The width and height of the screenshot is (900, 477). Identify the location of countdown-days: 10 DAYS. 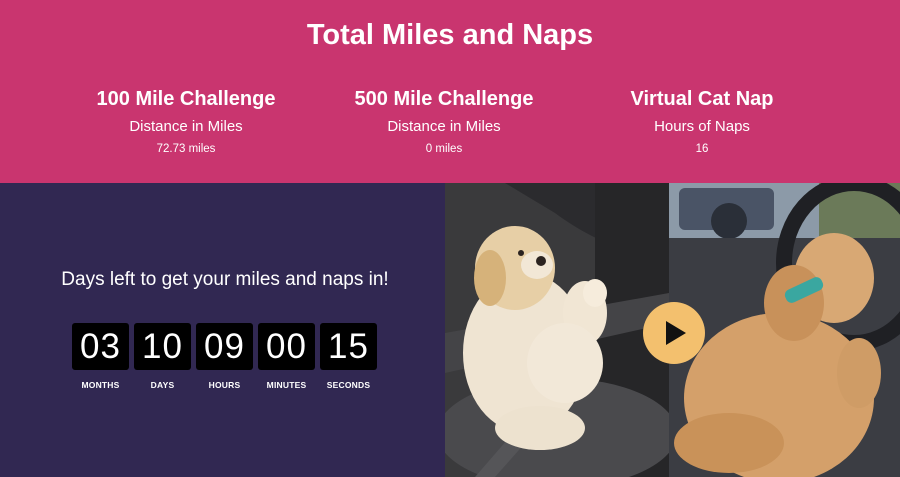
(162, 356).